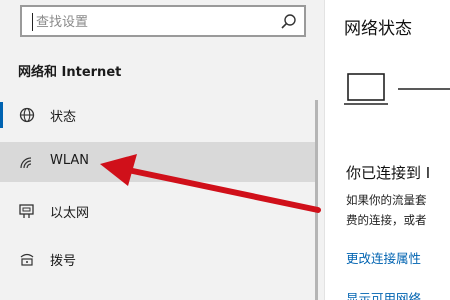 The width and height of the screenshot is (450, 300). What do you see at coordinates (32, 22) in the screenshot?
I see `text-cursor` at bounding box center [32, 22].